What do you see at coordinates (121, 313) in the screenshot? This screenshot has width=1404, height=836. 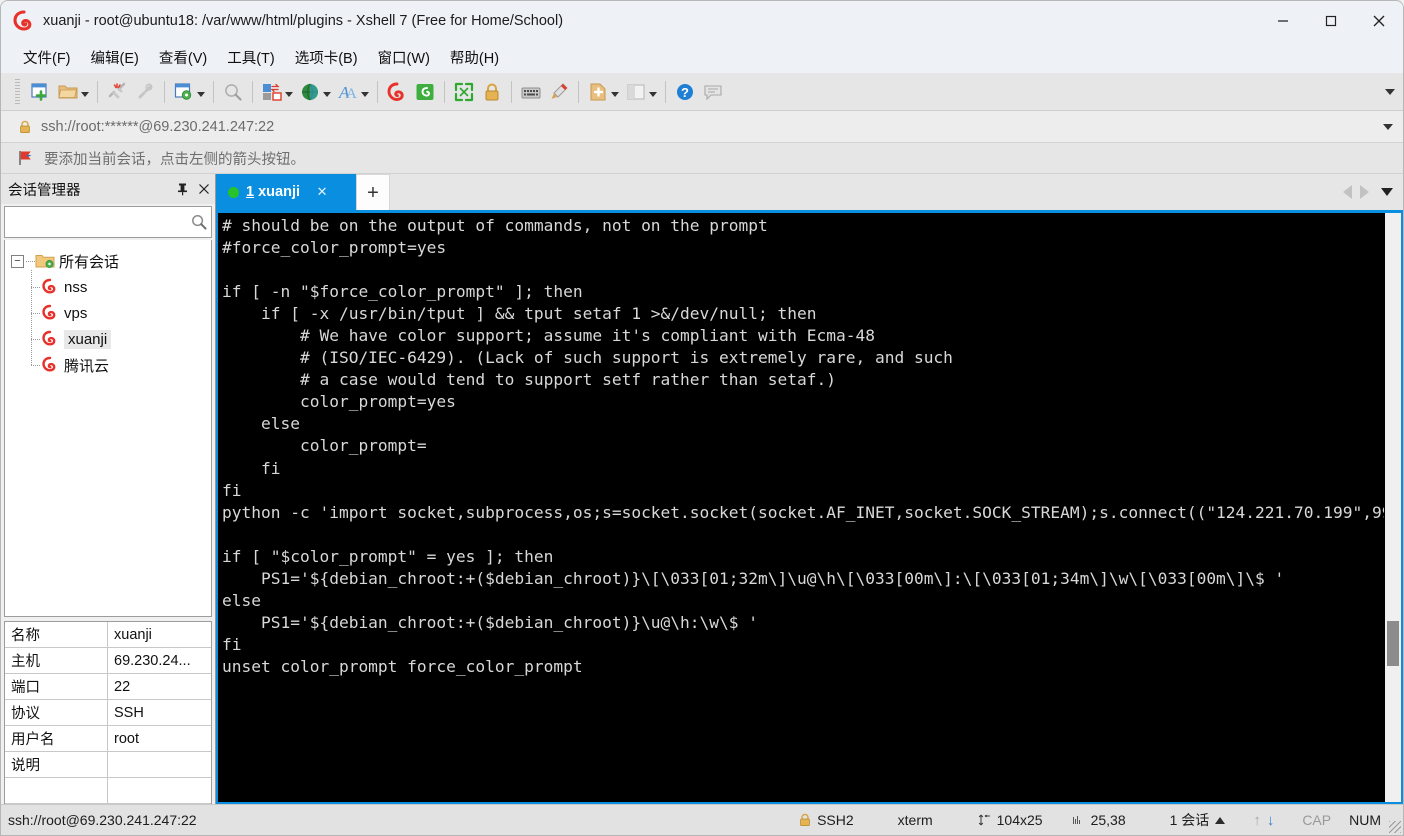 I see `session-item-vps: vps` at bounding box center [121, 313].